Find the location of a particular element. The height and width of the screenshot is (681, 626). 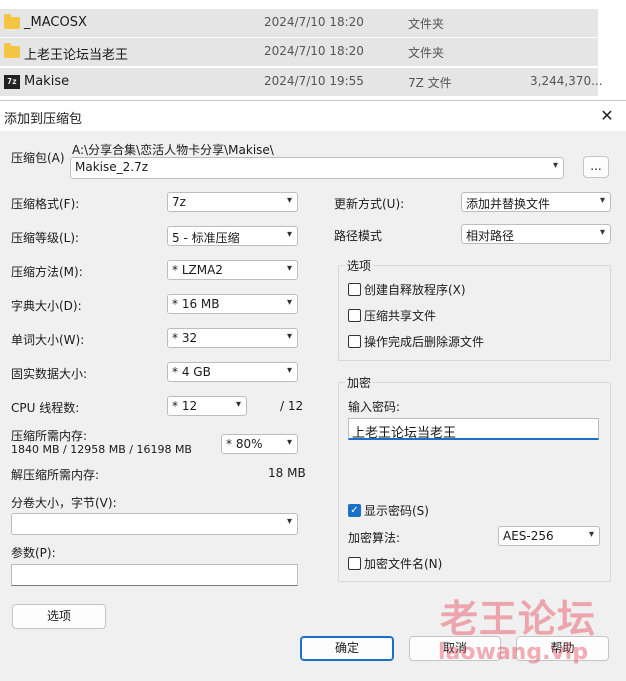

solid-value: * 4 GB is located at coordinates (191, 372).